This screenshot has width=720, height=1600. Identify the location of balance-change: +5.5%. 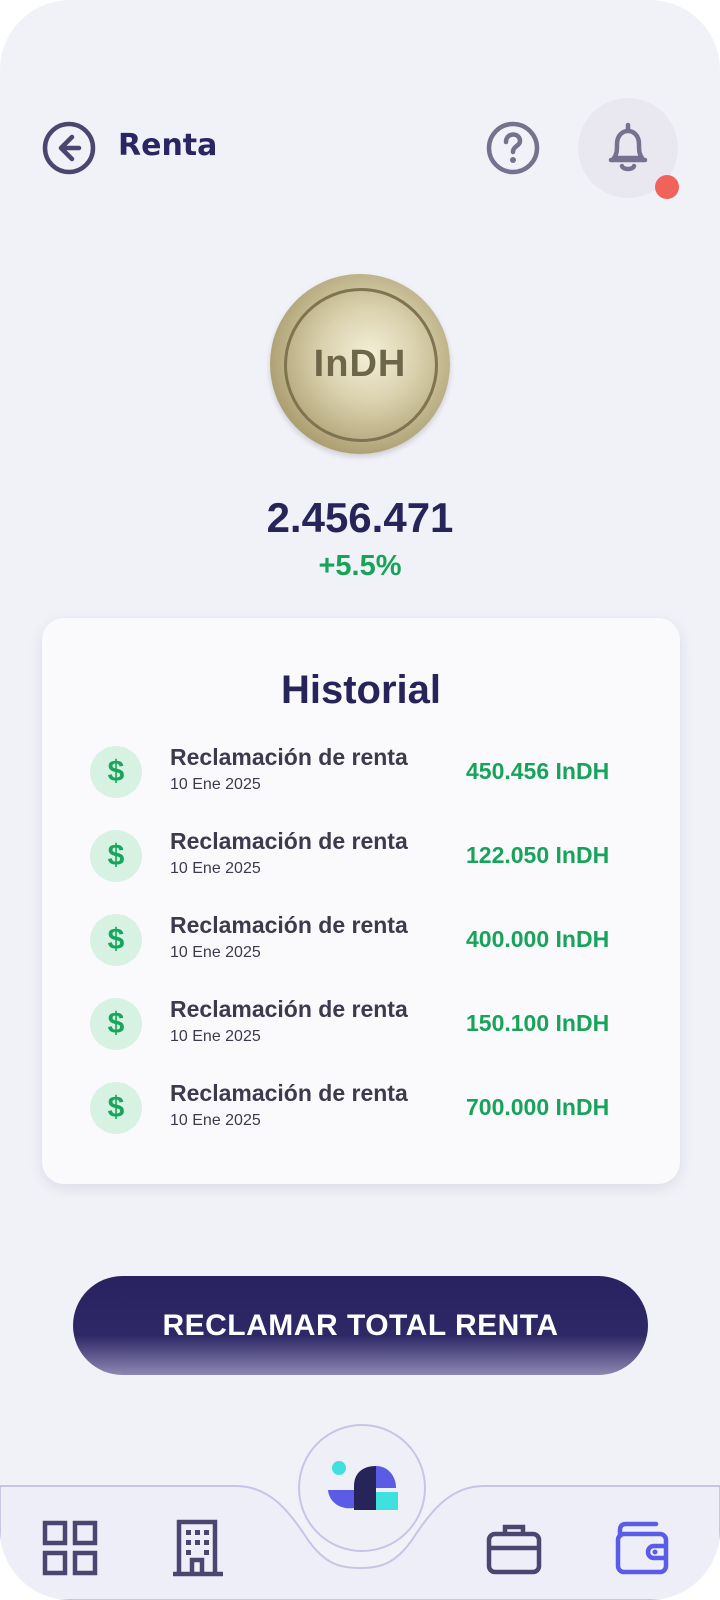
(360, 566).